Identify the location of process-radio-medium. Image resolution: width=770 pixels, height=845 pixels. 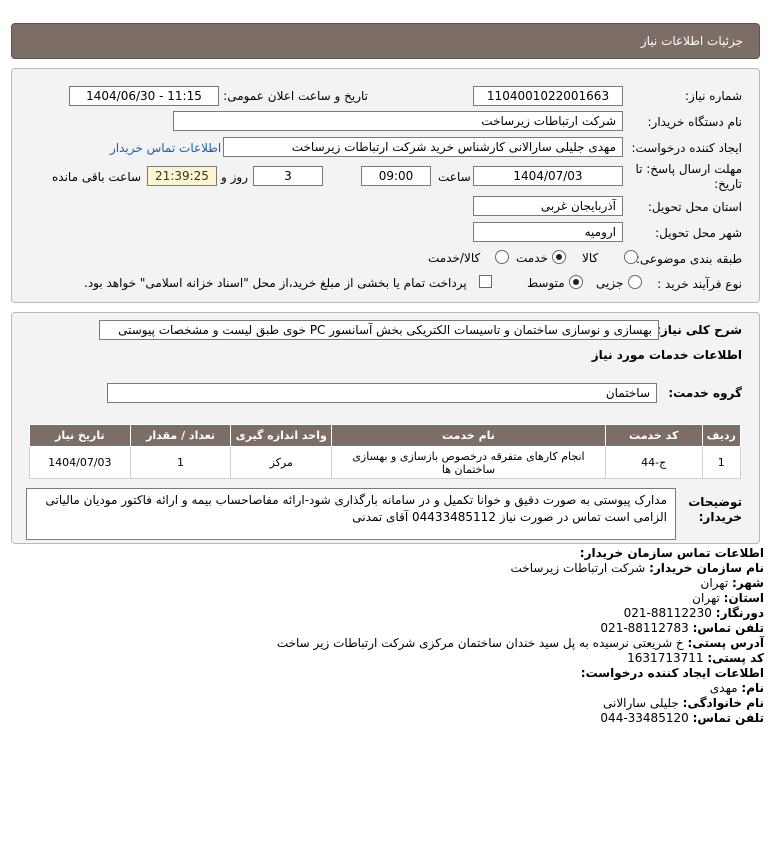
(576, 282).